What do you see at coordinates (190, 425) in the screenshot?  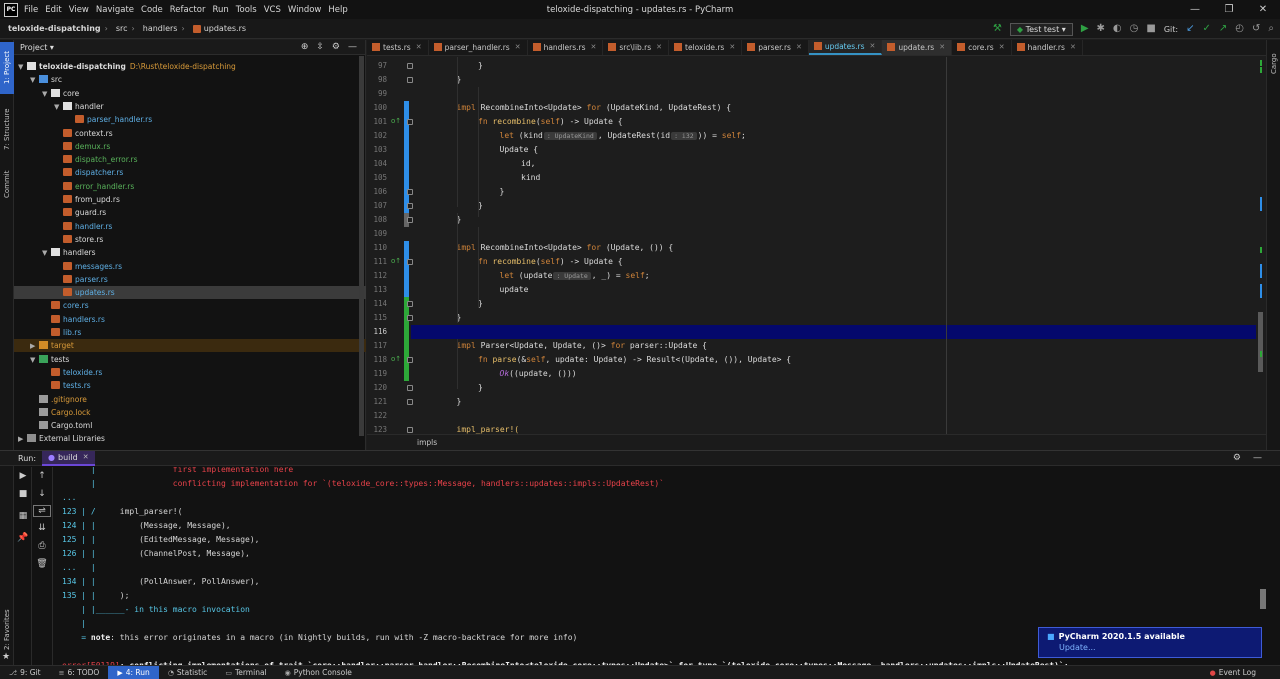 I see `tree-item: Cargo.toml` at bounding box center [190, 425].